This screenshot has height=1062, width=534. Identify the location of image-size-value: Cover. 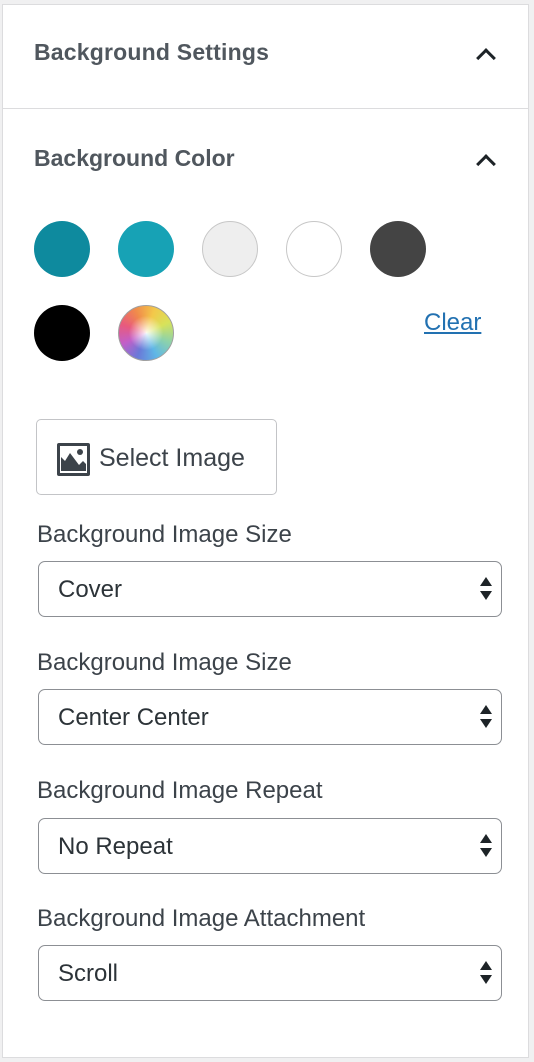
(90, 589).